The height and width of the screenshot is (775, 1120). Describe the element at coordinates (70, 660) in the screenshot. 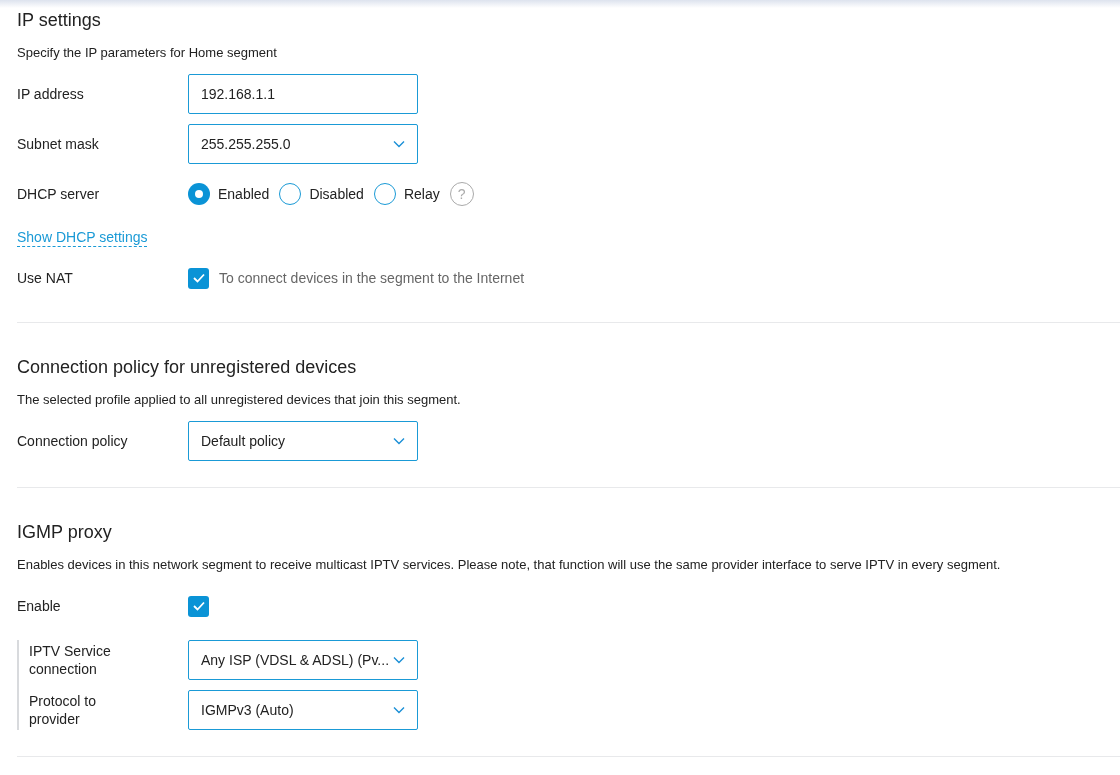

I see `field-label: IPTV Service connection` at that location.